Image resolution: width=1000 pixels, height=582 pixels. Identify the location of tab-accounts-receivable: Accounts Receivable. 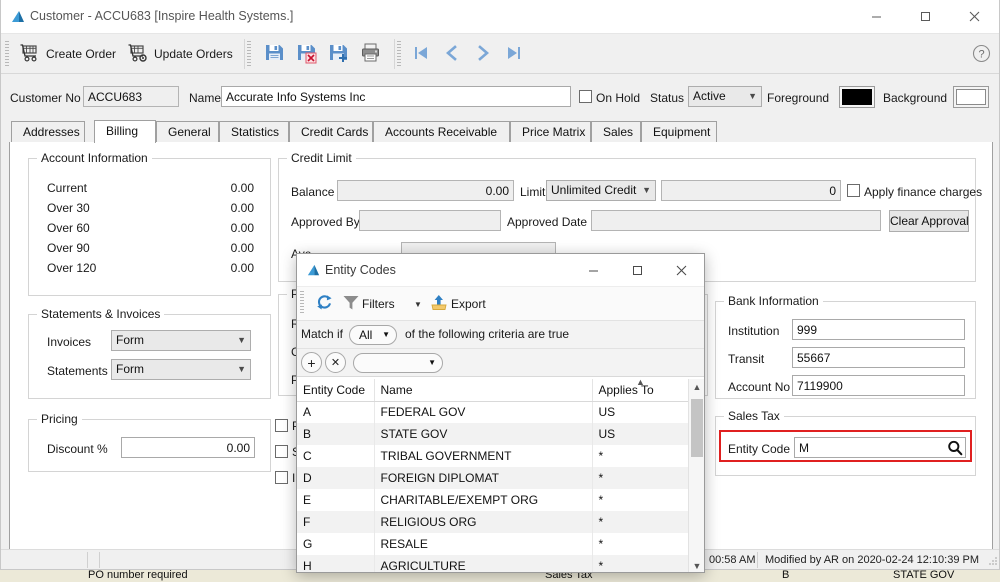
(441, 132).